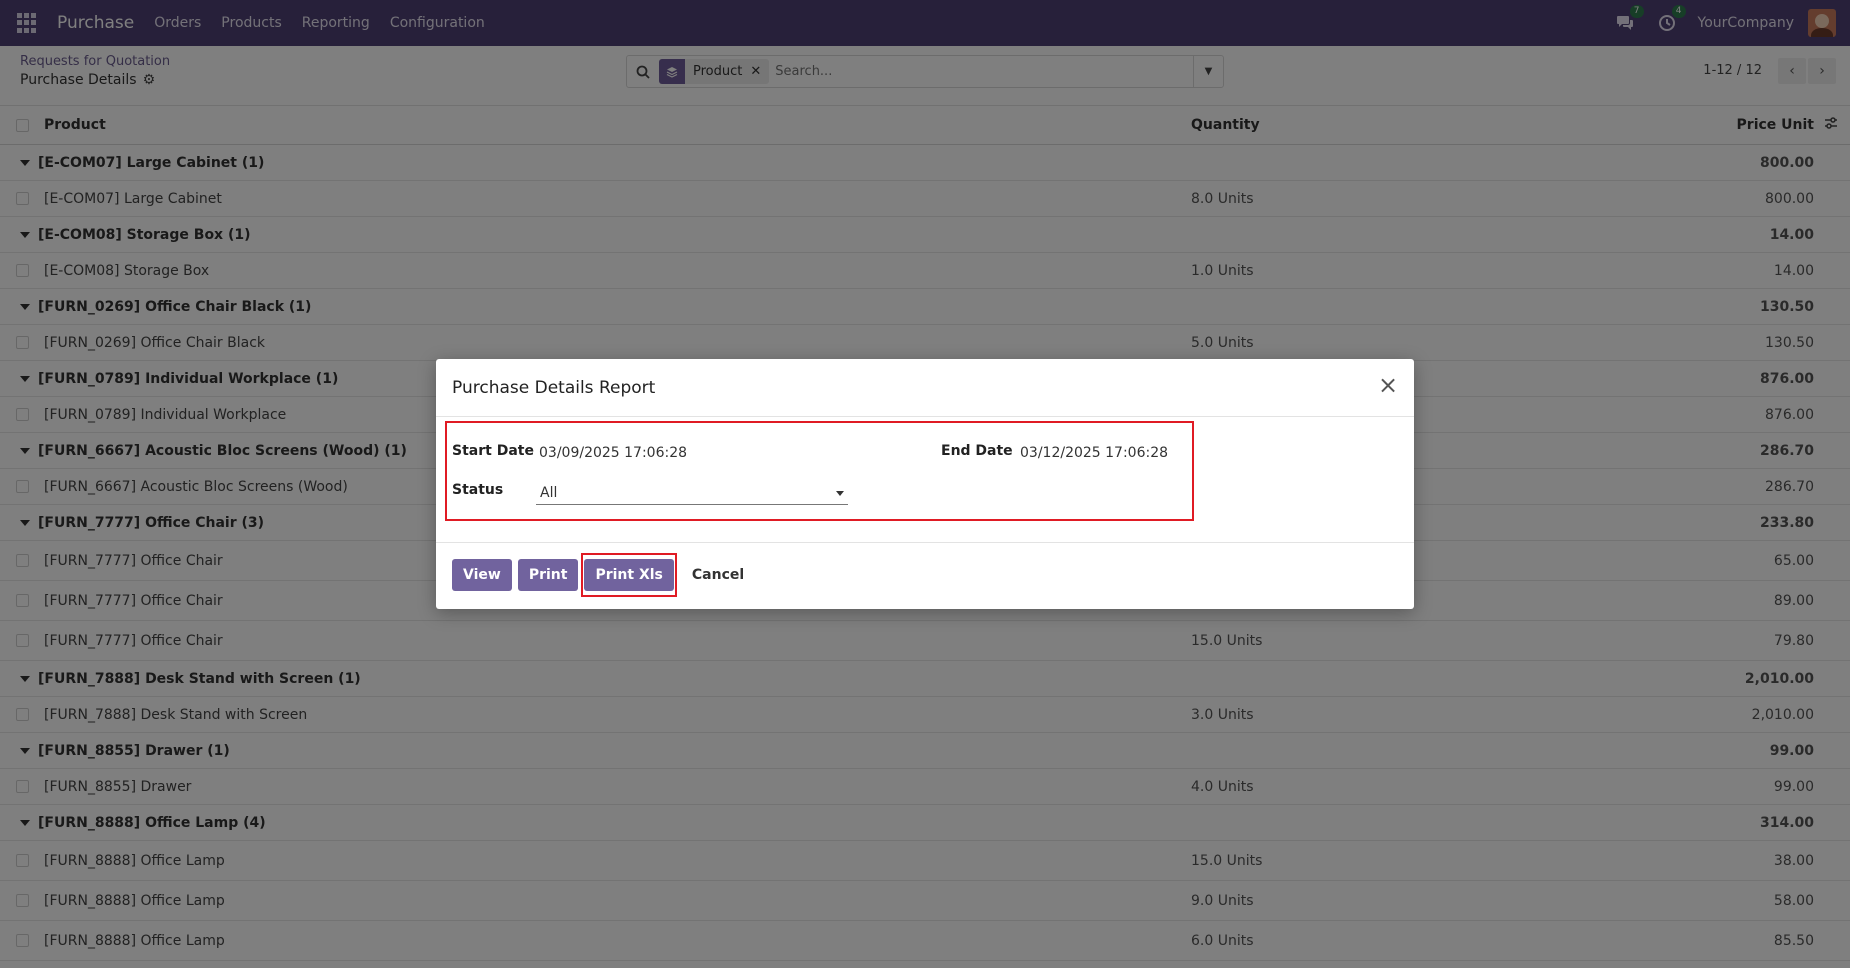 Image resolution: width=1850 pixels, height=968 pixels. What do you see at coordinates (692, 493) in the screenshot?
I see `status-select: All` at bounding box center [692, 493].